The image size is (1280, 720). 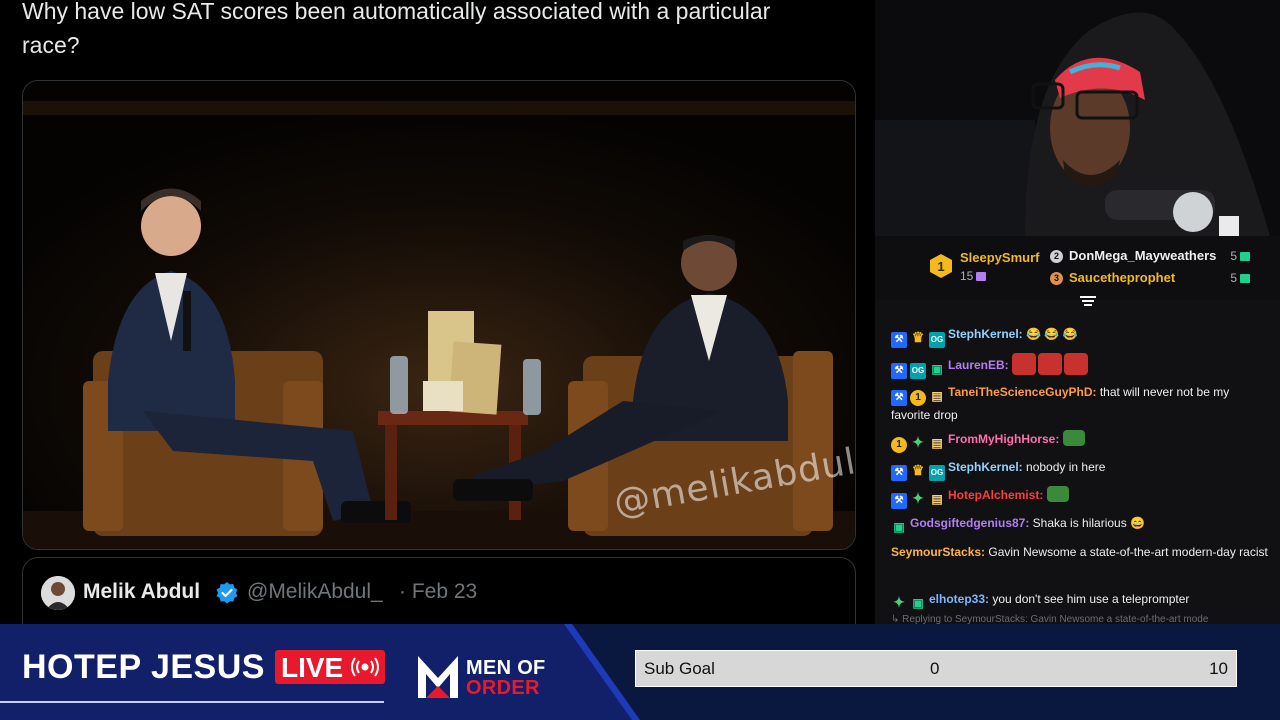 What do you see at coordinates (315, 592) in the screenshot?
I see `quote-author-handle: @MelikAbdul_` at bounding box center [315, 592].